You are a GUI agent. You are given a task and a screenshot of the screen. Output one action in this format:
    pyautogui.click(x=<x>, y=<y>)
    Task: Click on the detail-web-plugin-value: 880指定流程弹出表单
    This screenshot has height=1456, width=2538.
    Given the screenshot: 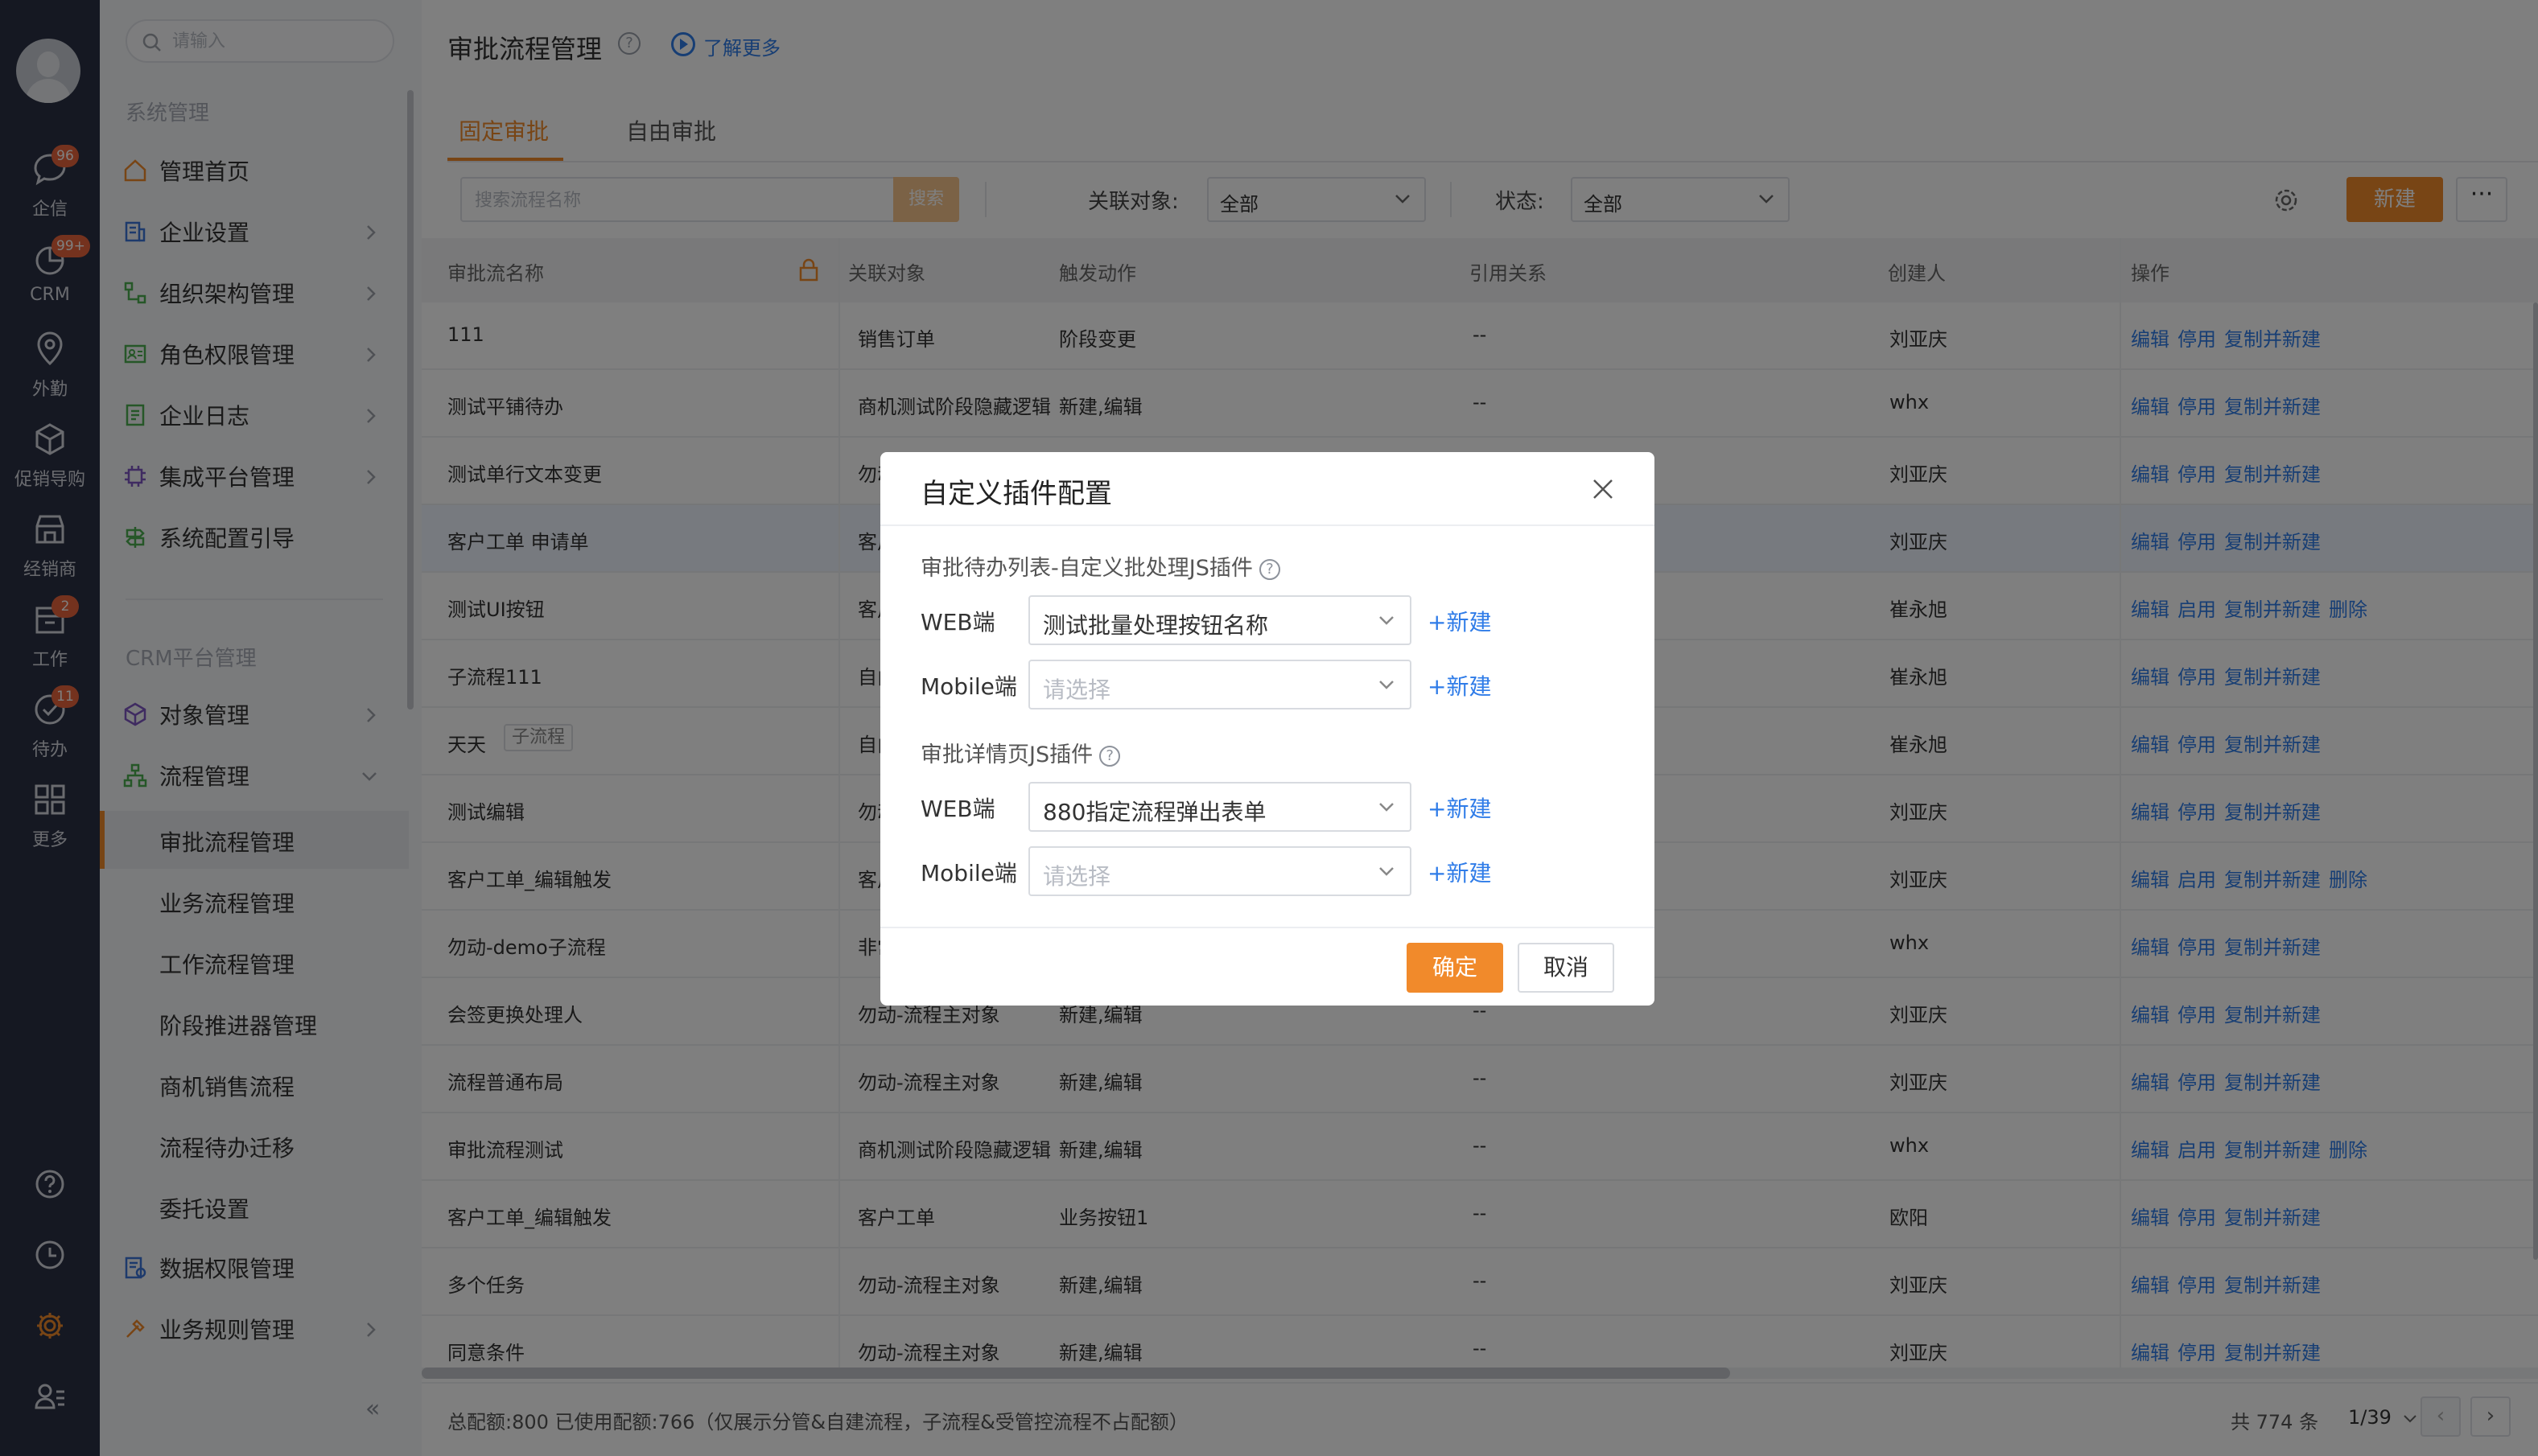 What is the action you would take?
    pyautogui.click(x=1155, y=812)
    